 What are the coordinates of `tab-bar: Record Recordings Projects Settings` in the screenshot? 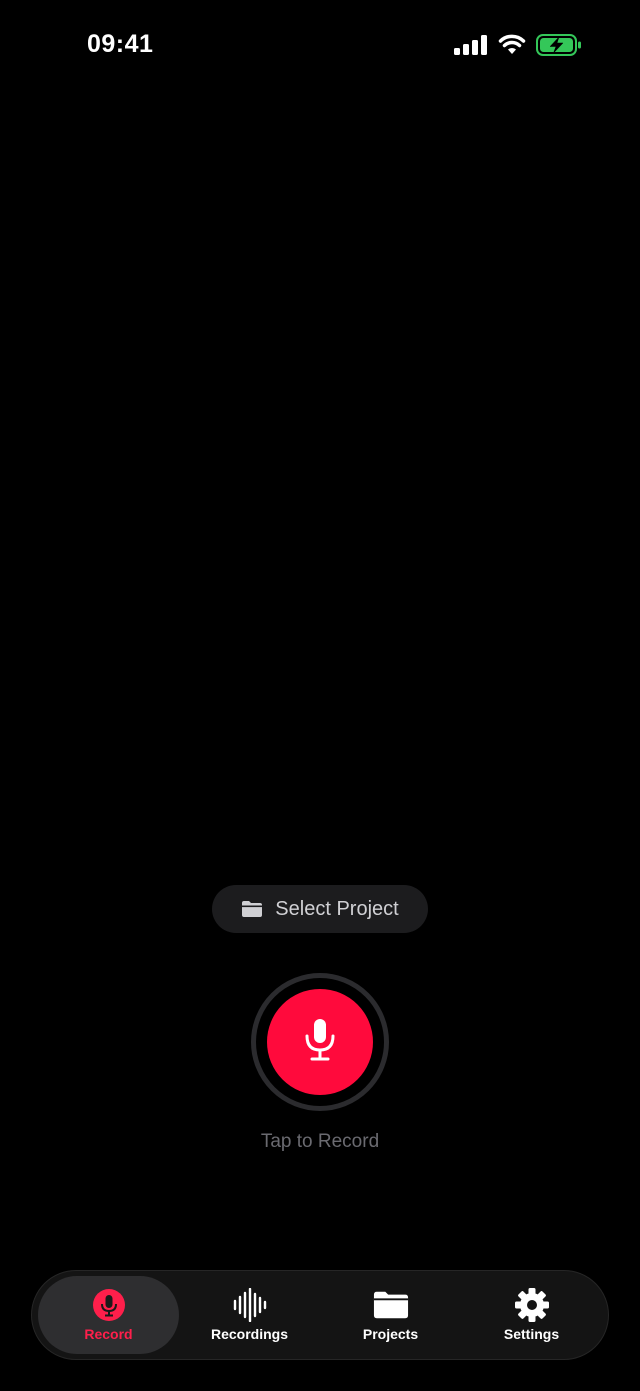 It's located at (320, 1315).